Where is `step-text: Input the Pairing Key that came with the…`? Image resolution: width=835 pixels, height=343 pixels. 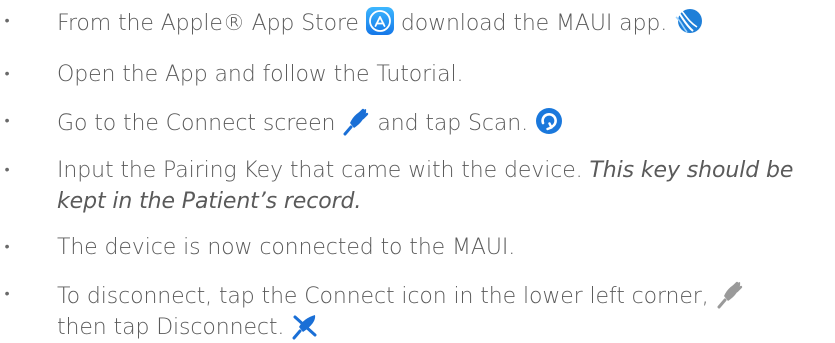 step-text: Input the Pairing Key that came with the… is located at coordinates (425, 186).